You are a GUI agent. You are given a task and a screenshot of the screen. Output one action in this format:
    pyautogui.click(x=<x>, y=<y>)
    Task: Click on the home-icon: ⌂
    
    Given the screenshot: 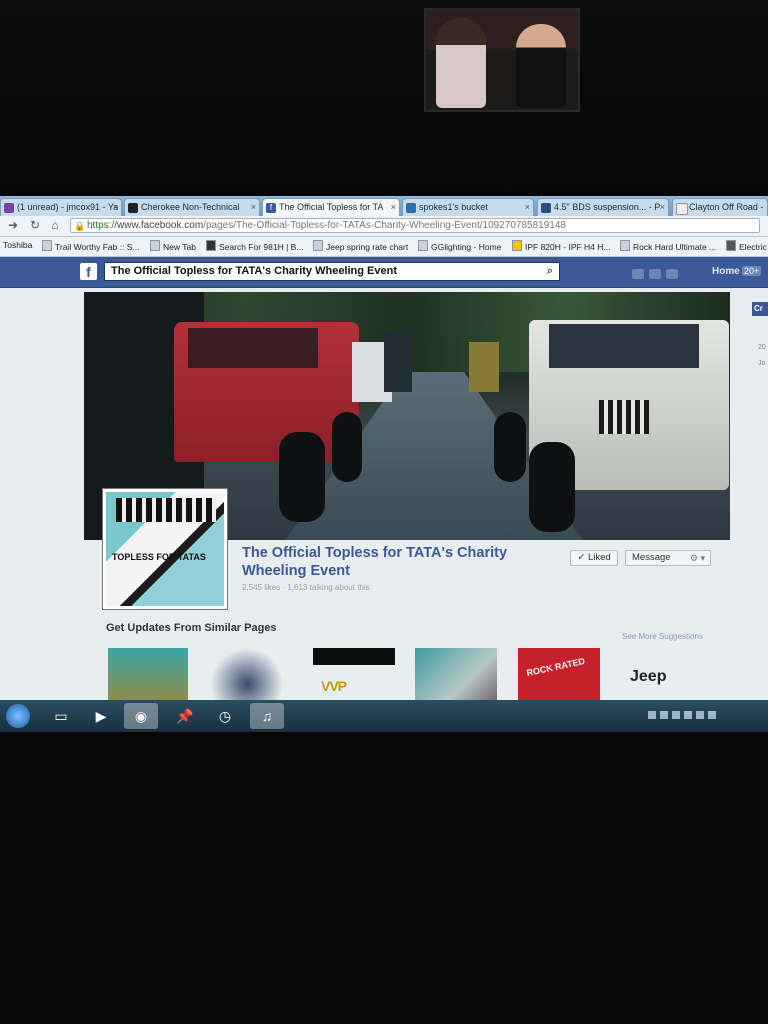 What is the action you would take?
    pyautogui.click(x=55, y=225)
    